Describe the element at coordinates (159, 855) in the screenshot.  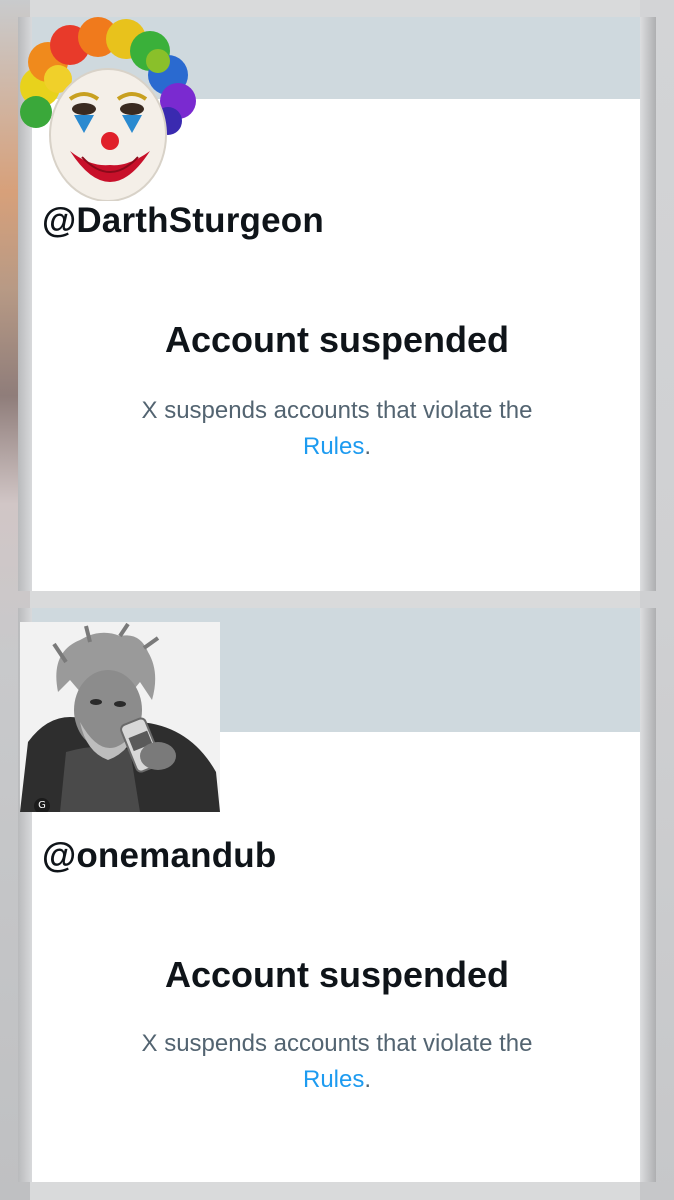
I see `profile-handle: @onemandub` at that location.